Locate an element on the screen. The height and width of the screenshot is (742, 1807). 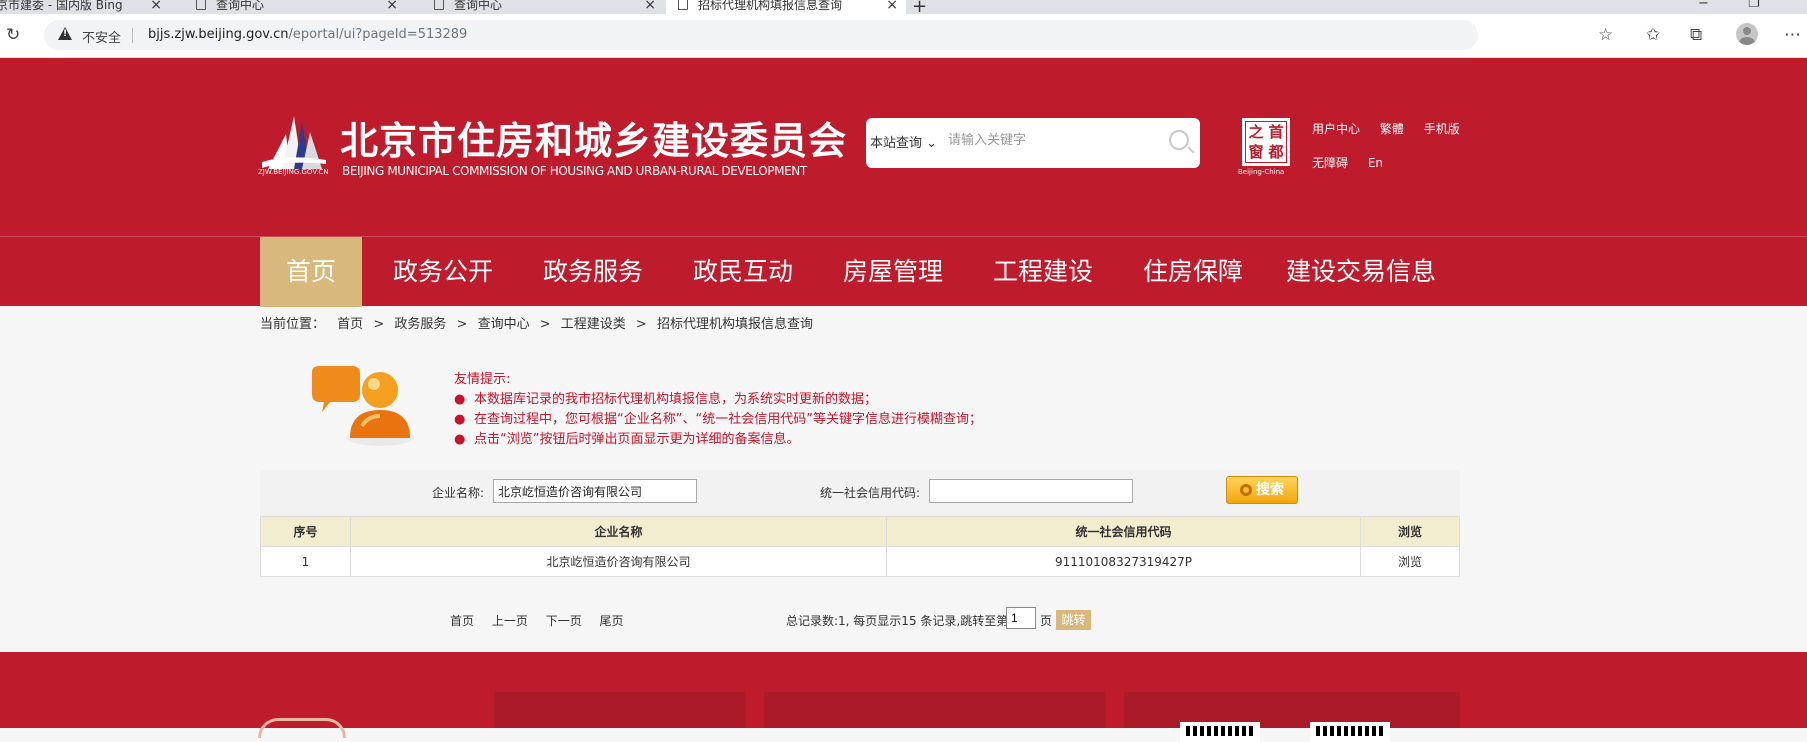
company-name-input is located at coordinates (595, 491).